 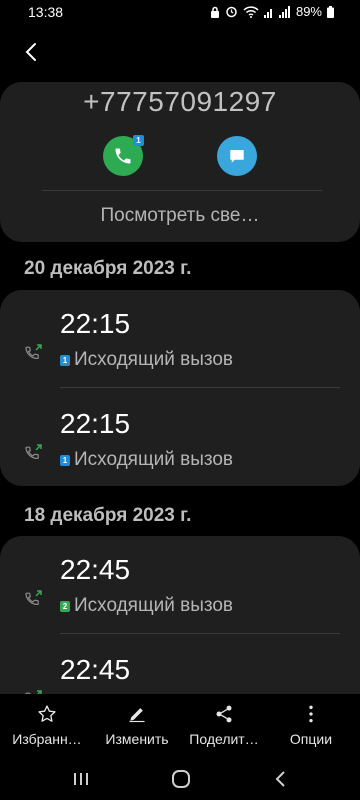 I want to click on message-icon, so click(x=237, y=156).